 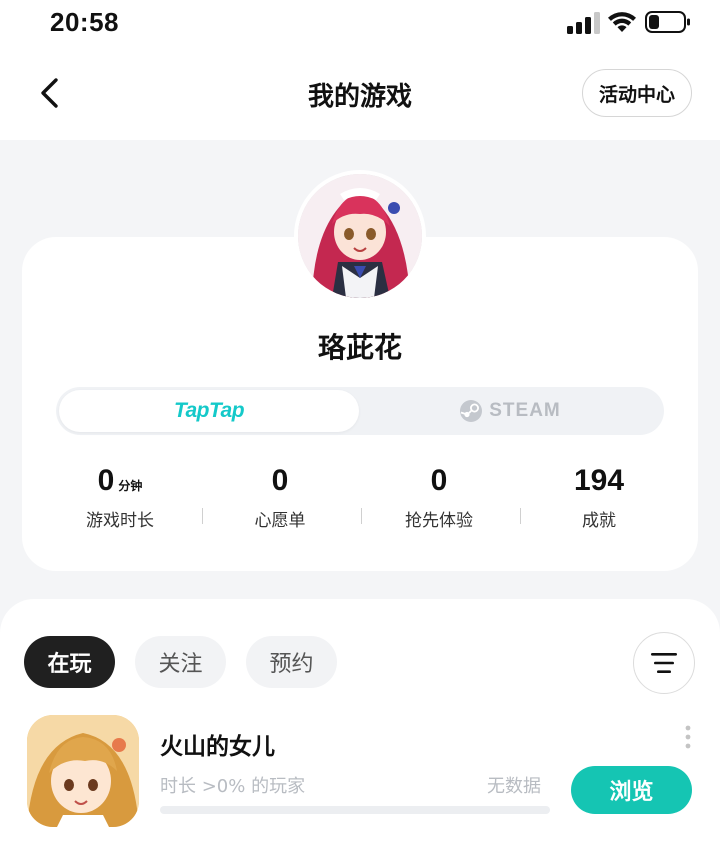 I want to click on steam-label: STEAM, so click(x=525, y=410).